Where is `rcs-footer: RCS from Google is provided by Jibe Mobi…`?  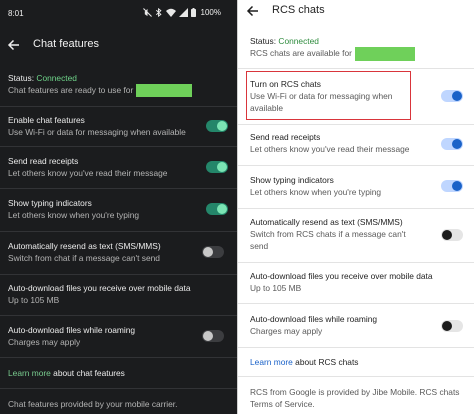
rcs-footer: RCS from Google is provided by Jibe Mobi… is located at coordinates (358, 398).